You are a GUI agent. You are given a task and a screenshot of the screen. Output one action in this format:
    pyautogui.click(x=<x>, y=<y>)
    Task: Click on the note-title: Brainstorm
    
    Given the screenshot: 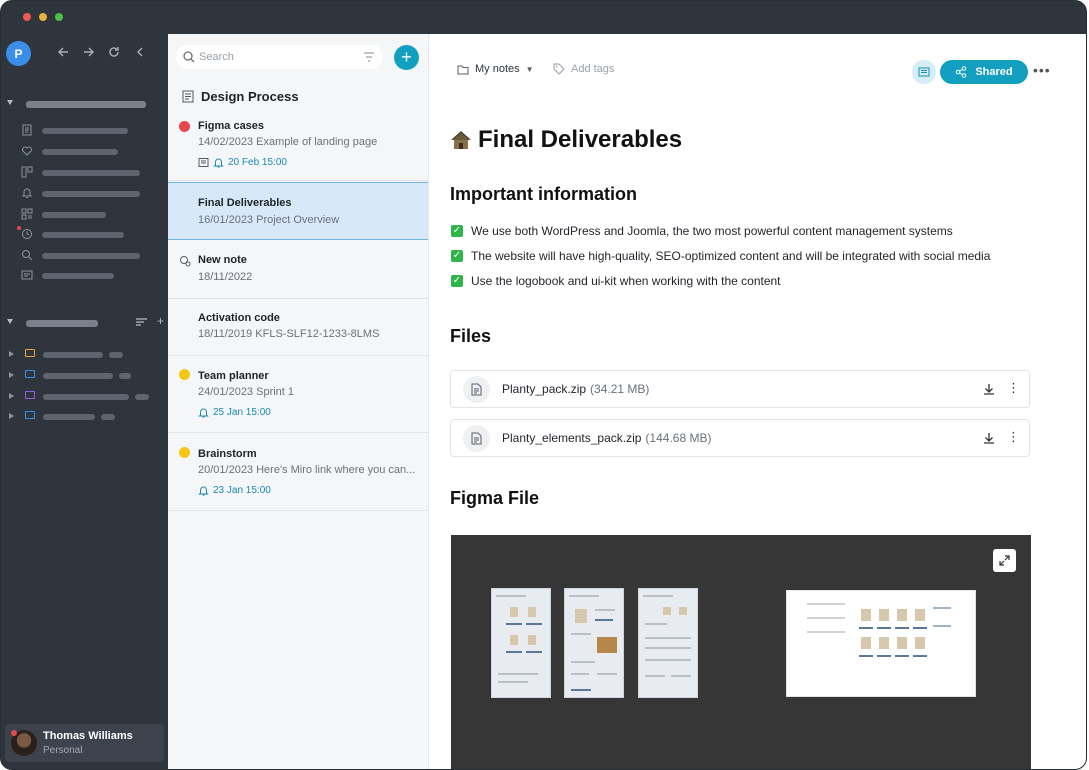 What is the action you would take?
    pyautogui.click(x=227, y=454)
    